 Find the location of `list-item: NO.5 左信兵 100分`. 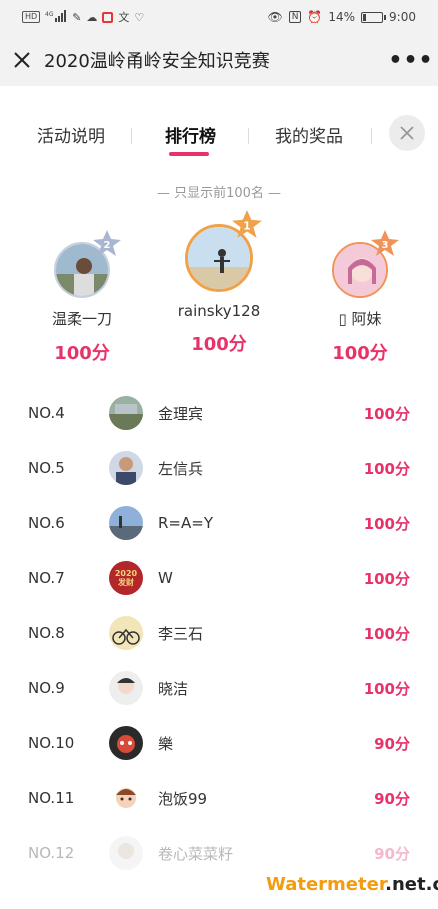

list-item: NO.5 左信兵 100分 is located at coordinates (219, 468).